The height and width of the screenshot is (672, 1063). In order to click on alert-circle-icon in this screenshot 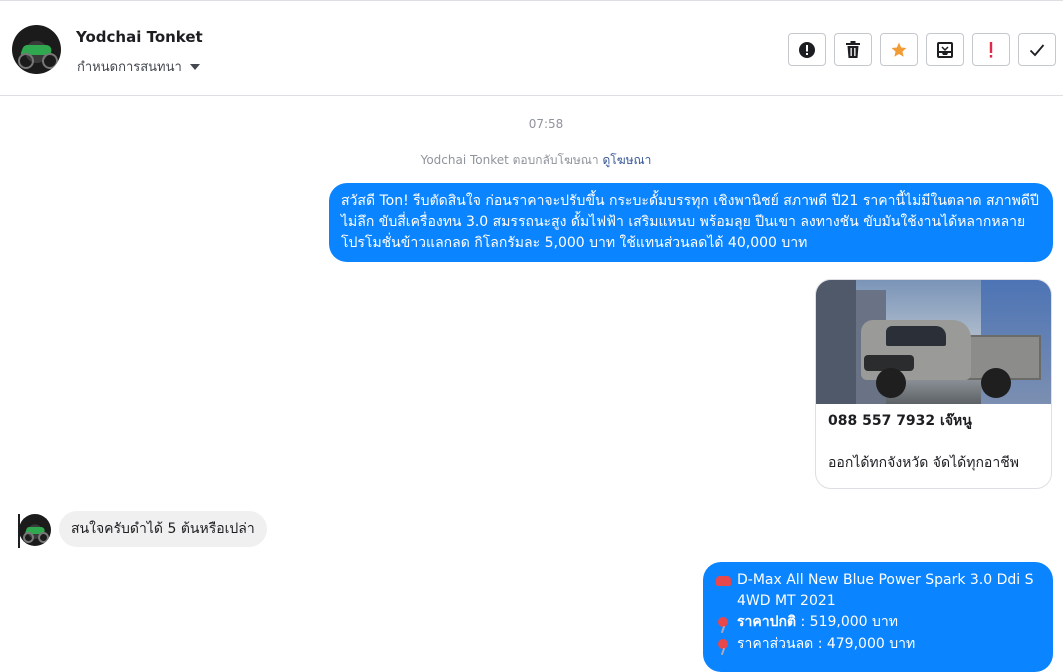, I will do `click(807, 49)`.